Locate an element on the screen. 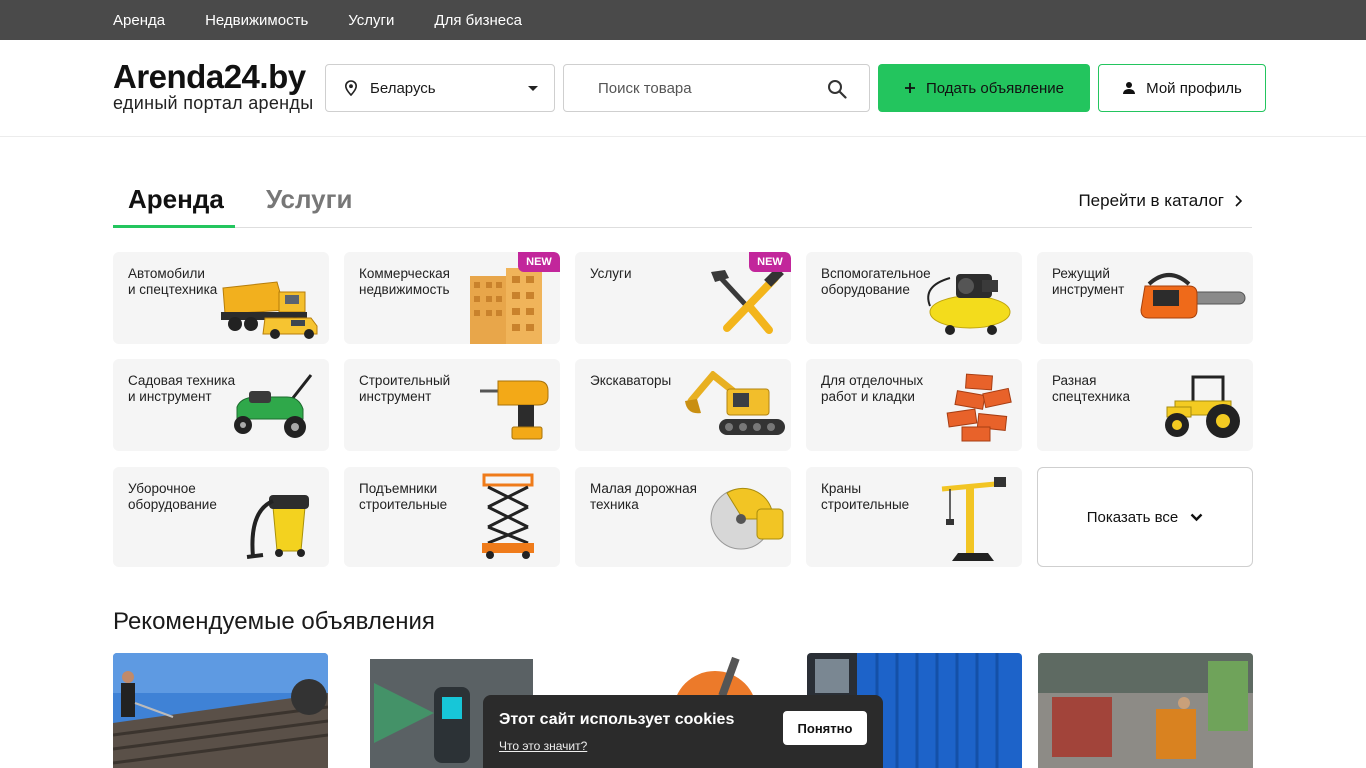  category-label: Подъемники строительные is located at coordinates (403, 496).